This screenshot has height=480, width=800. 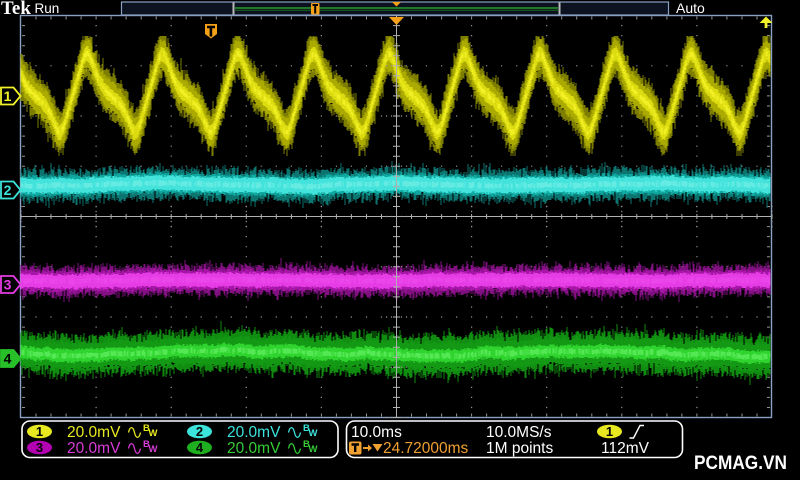 What do you see at coordinates (690, 8) in the screenshot?
I see `svg-text: Auto` at bounding box center [690, 8].